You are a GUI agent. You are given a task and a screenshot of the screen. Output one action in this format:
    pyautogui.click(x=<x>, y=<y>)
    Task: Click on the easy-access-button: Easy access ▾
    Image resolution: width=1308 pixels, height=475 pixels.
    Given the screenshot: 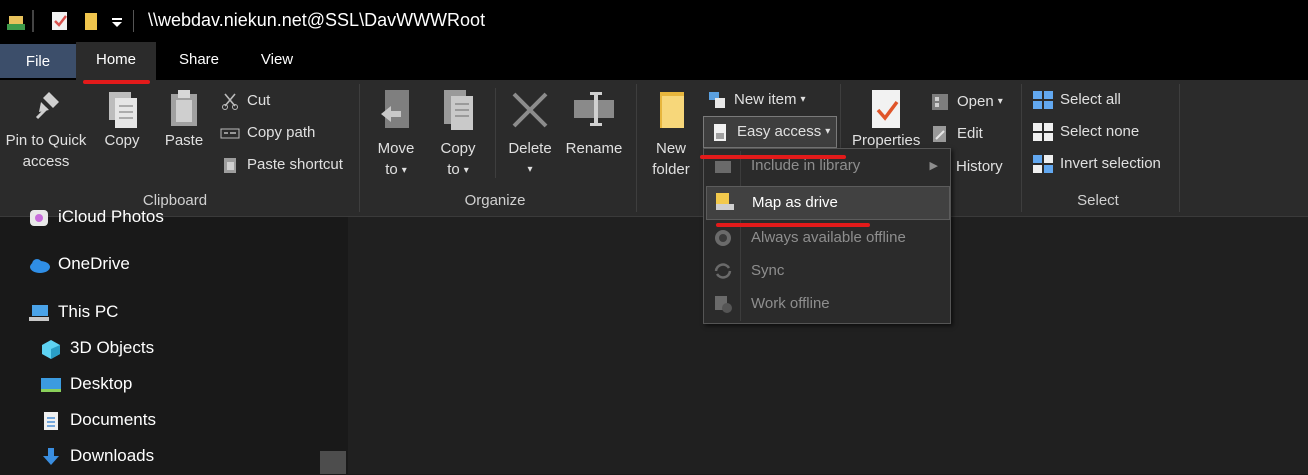 What is the action you would take?
    pyautogui.click(x=770, y=132)
    